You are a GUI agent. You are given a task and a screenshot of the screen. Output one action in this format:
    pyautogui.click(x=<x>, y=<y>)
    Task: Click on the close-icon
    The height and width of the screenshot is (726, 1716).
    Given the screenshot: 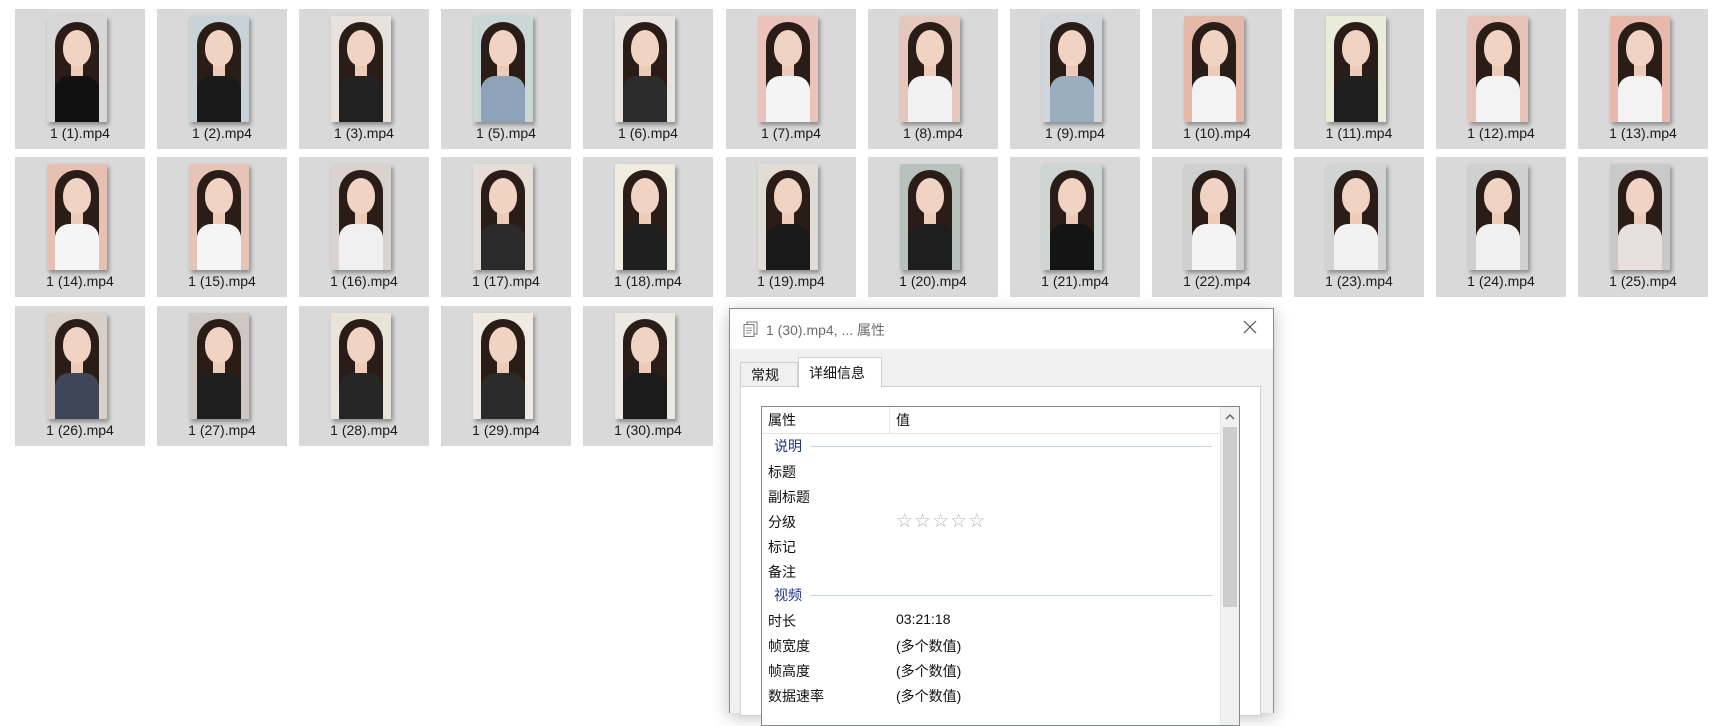 What is the action you would take?
    pyautogui.click(x=1250, y=329)
    